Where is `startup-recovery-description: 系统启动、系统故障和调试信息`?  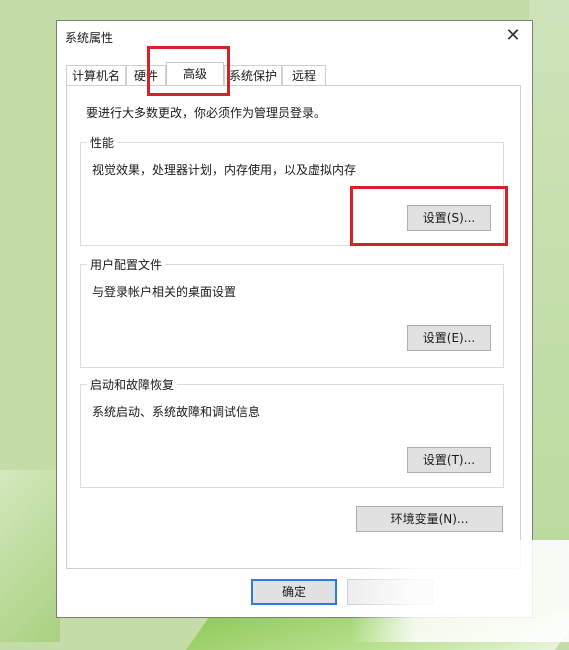
startup-recovery-description: 系统启动、系统故障和调试信息 is located at coordinates (176, 412).